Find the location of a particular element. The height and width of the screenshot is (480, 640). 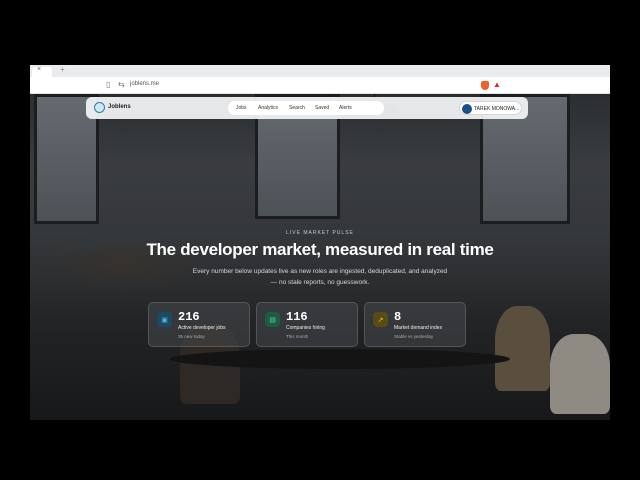

logo-text: Joblens is located at coordinates (119, 107).